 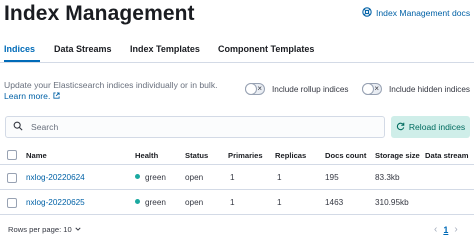 I want to click on rollup-indices-label: Include rollup indices, so click(x=310, y=89).